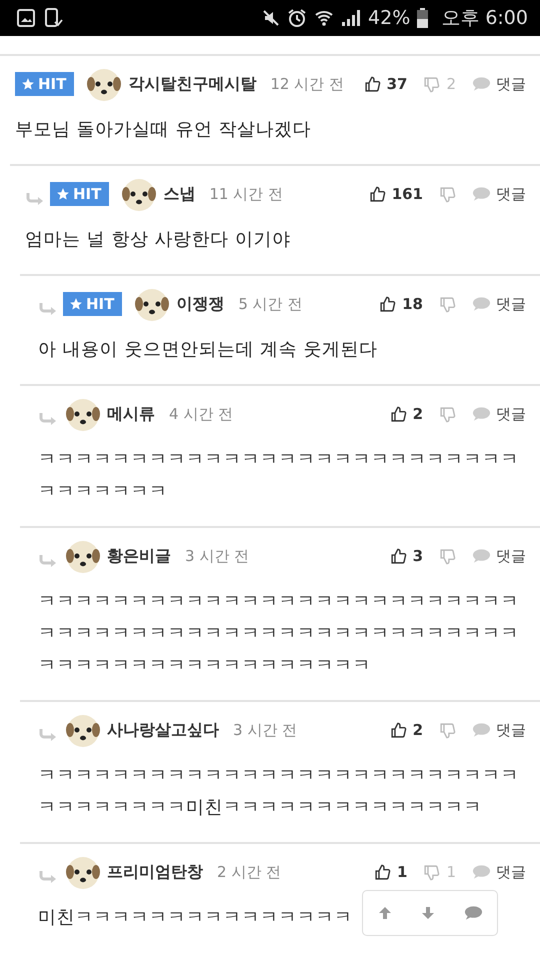  Describe the element at coordinates (53, 18) in the screenshot. I see `phone-download-icon` at that location.